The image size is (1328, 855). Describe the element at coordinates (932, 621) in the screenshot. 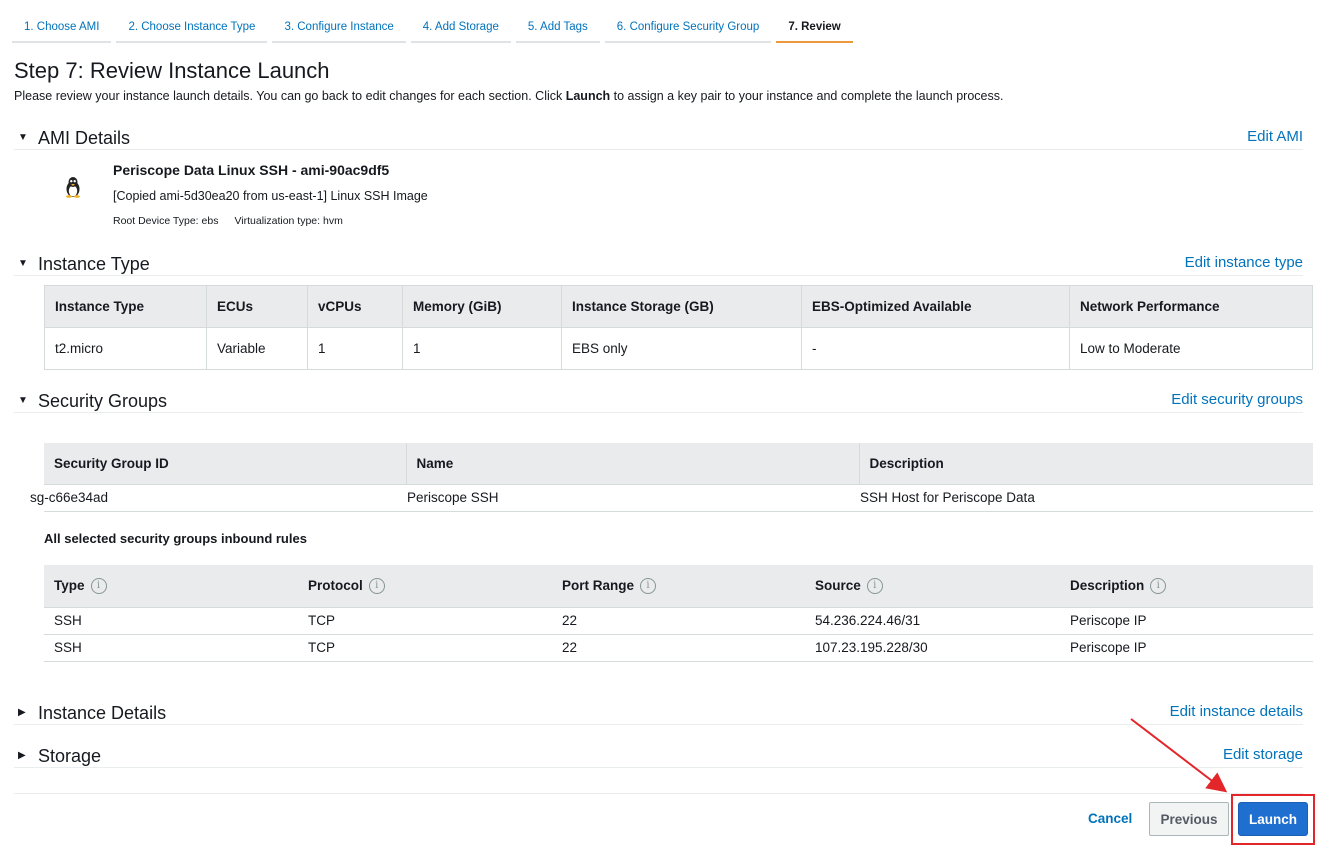

I see `table-cell: 54.236.224.46/31` at that location.